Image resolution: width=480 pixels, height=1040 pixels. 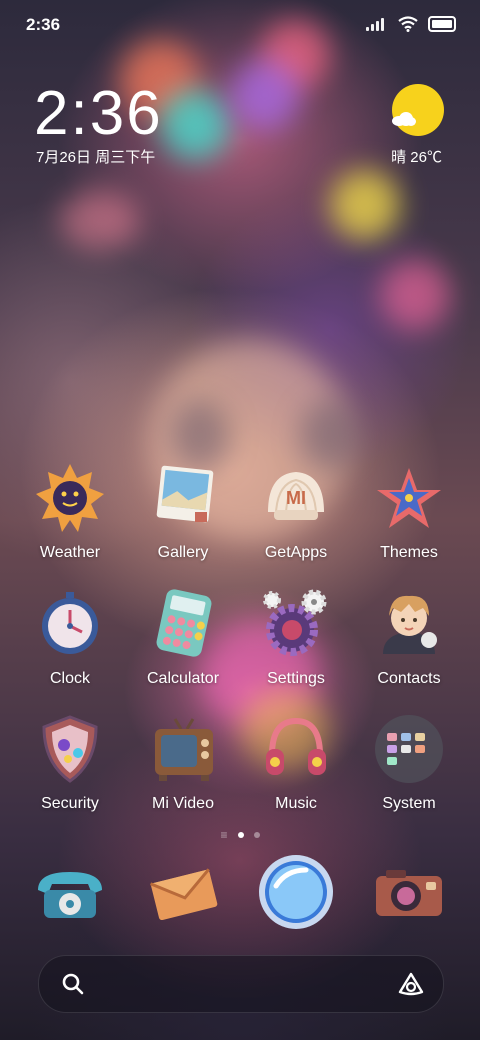 What do you see at coordinates (256, 835) in the screenshot?
I see `page-dot` at bounding box center [256, 835].